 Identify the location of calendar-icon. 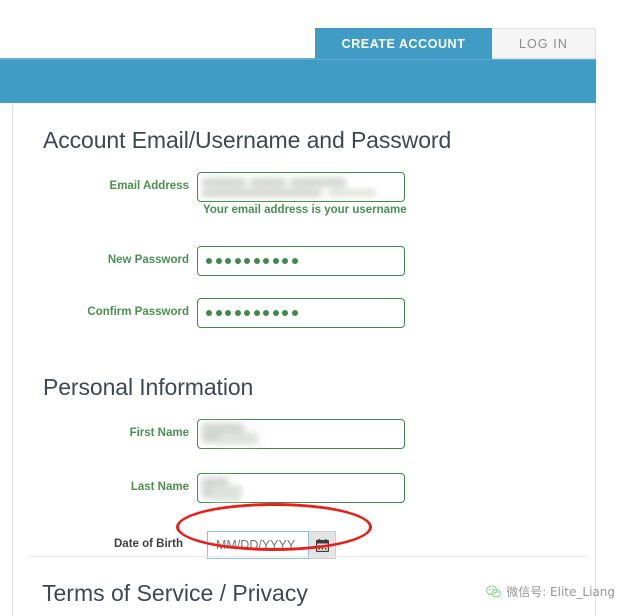
(322, 545).